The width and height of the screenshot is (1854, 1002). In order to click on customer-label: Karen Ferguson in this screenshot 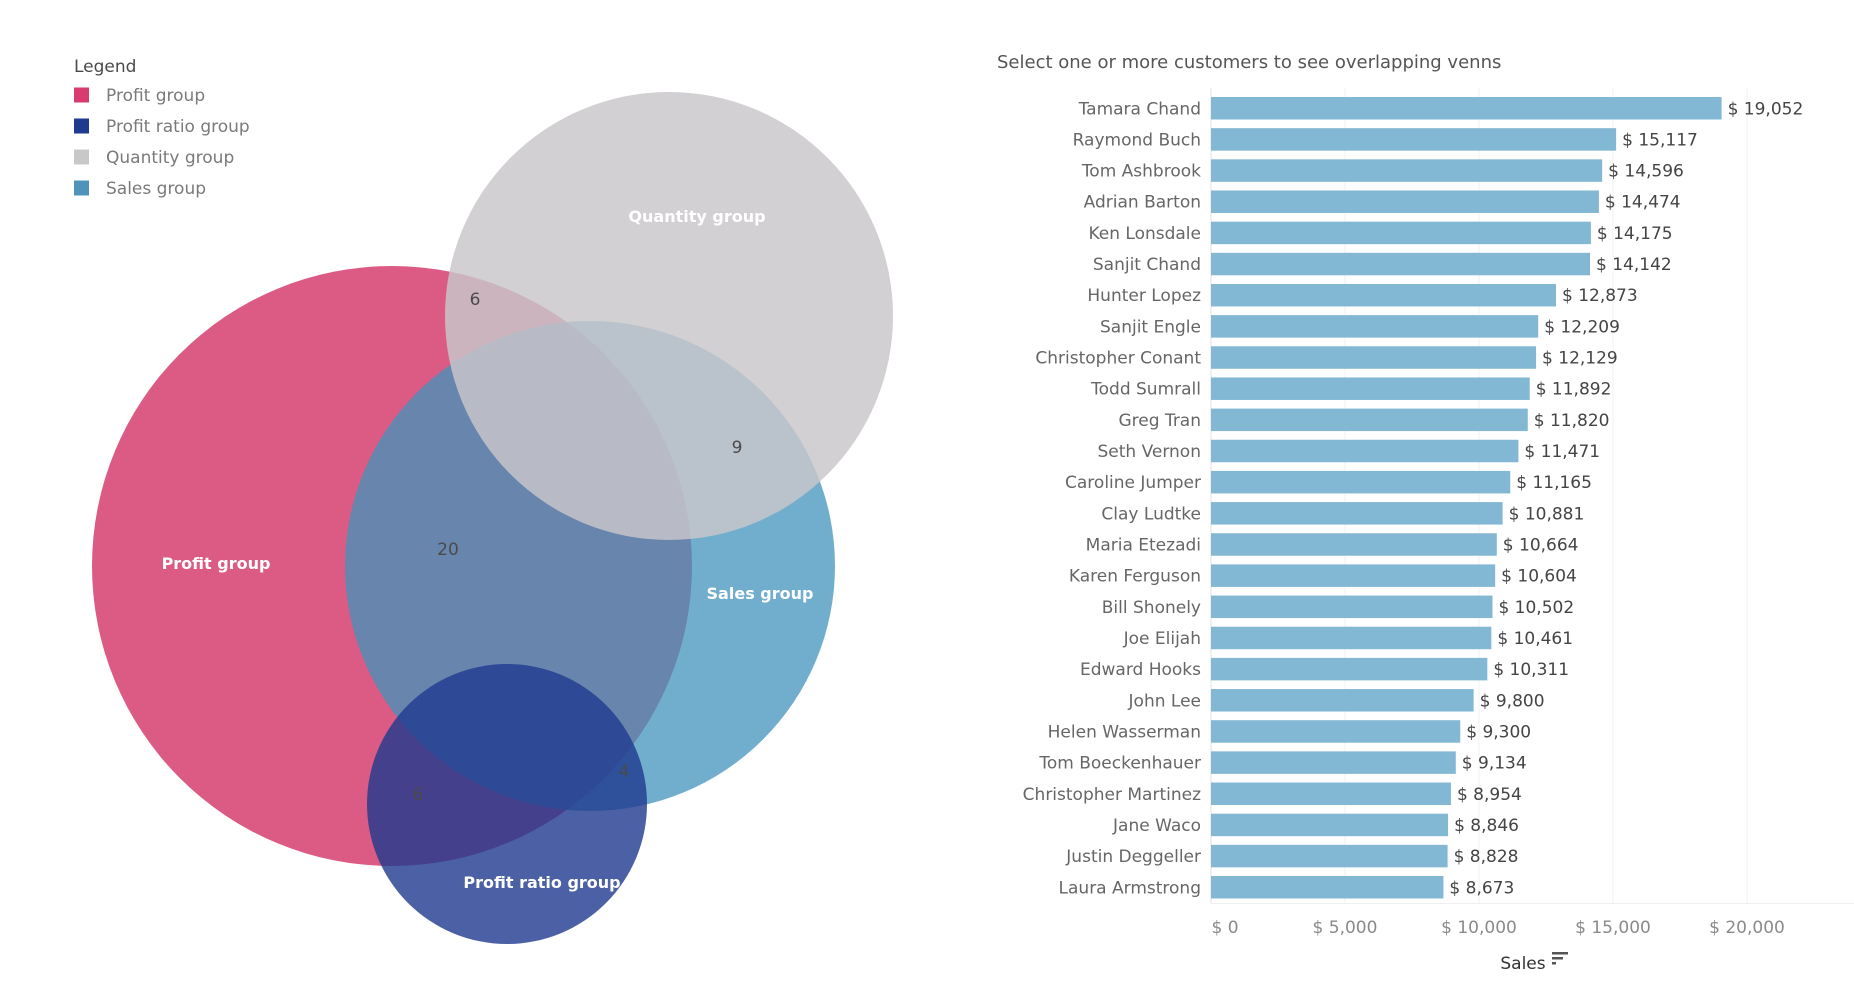, I will do `click(1135, 577)`.